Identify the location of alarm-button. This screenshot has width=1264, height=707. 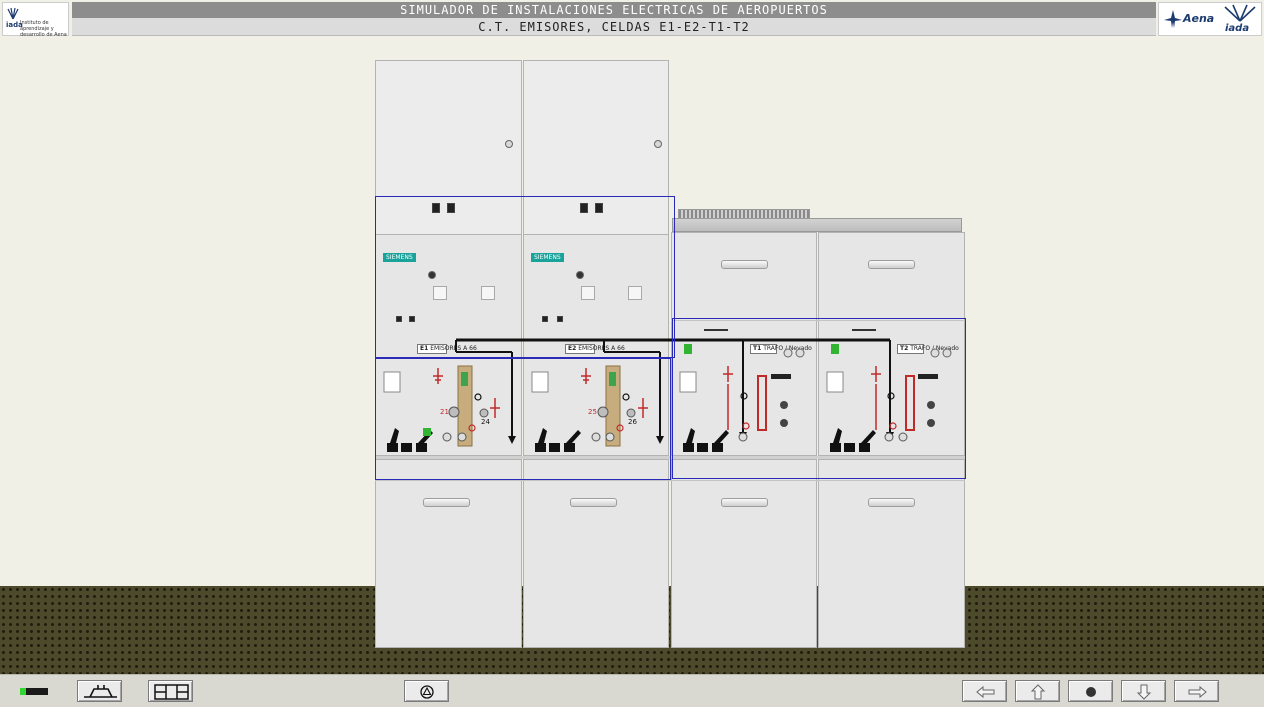
(426, 691).